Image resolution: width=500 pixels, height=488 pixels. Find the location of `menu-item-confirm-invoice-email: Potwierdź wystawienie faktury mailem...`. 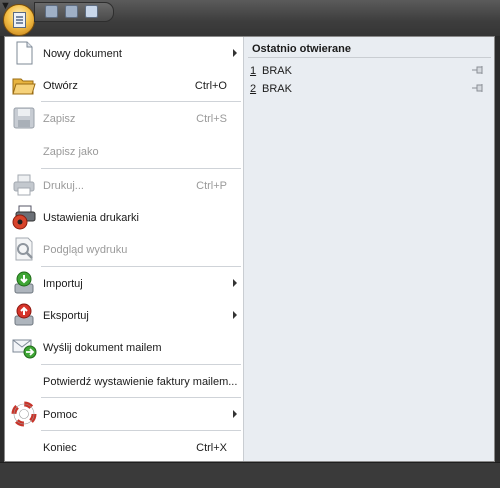

menu-item-confirm-invoice-email: Potwierdź wystawienie faktury mailem... is located at coordinates (123, 382).